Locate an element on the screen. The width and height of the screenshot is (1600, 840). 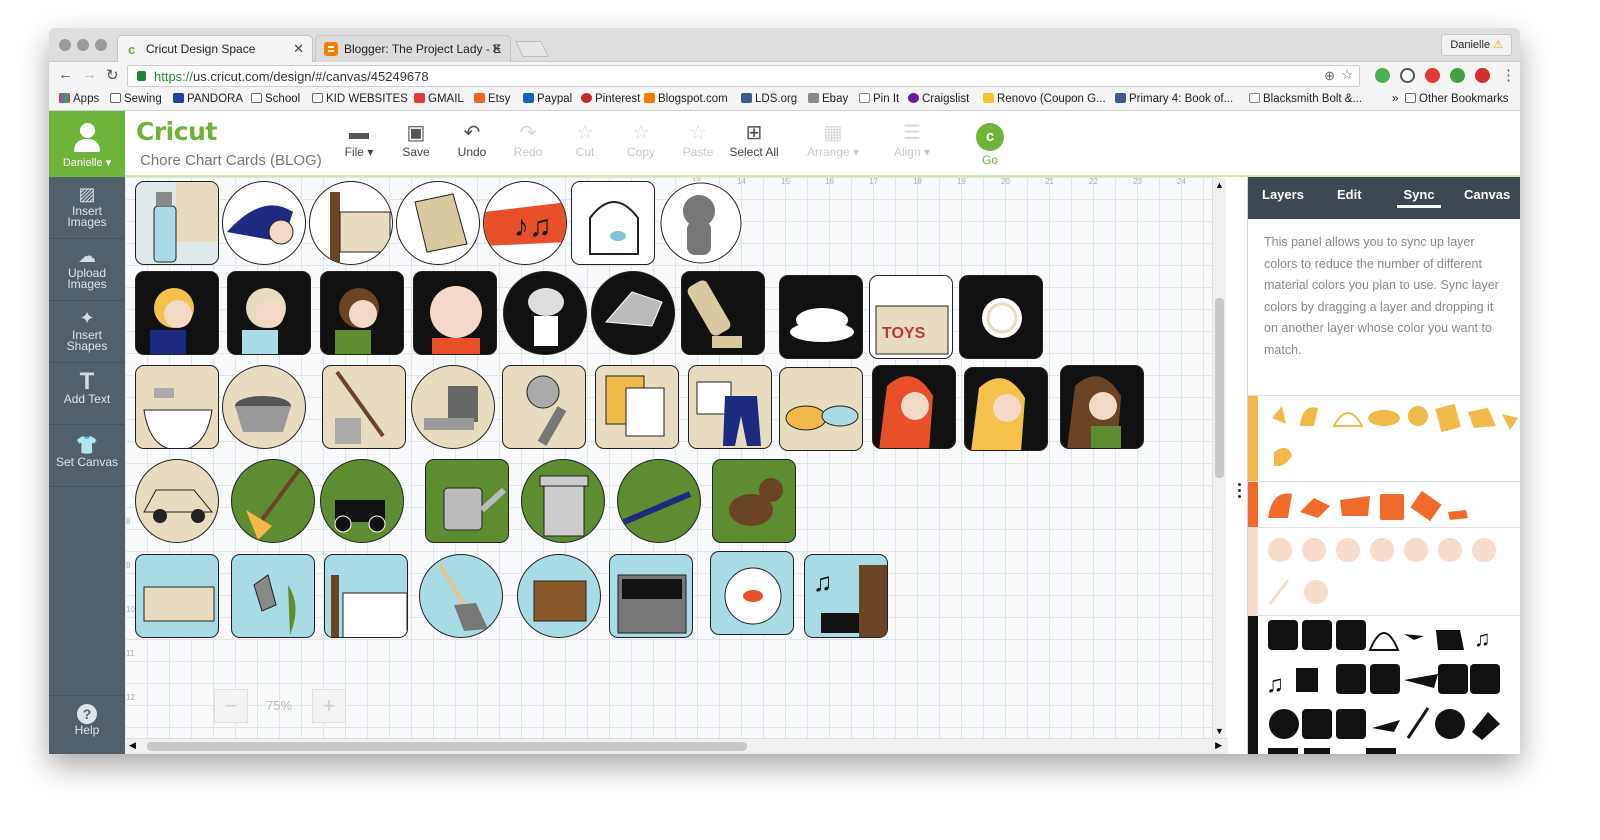
bookmark-school: School is located at coordinates (275, 99).